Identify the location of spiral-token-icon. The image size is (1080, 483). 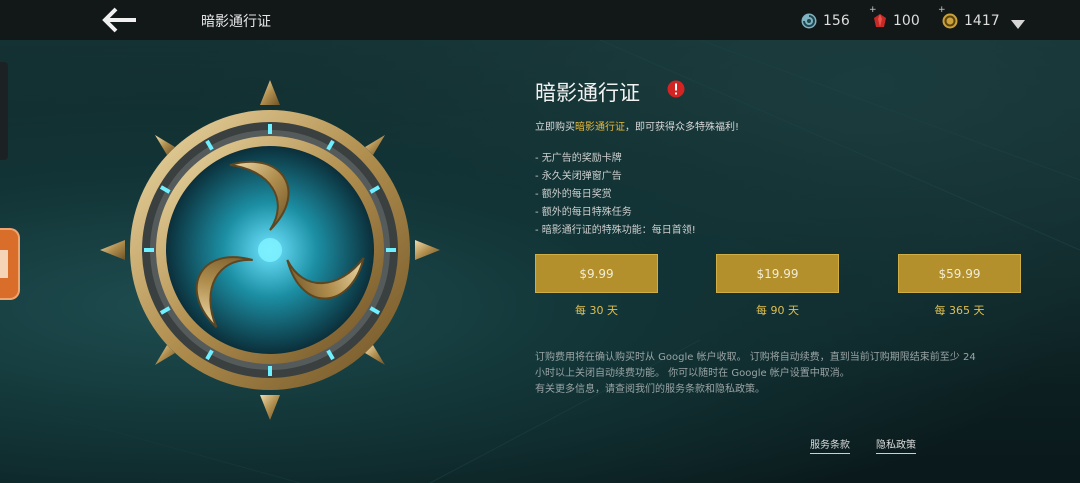
(809, 21).